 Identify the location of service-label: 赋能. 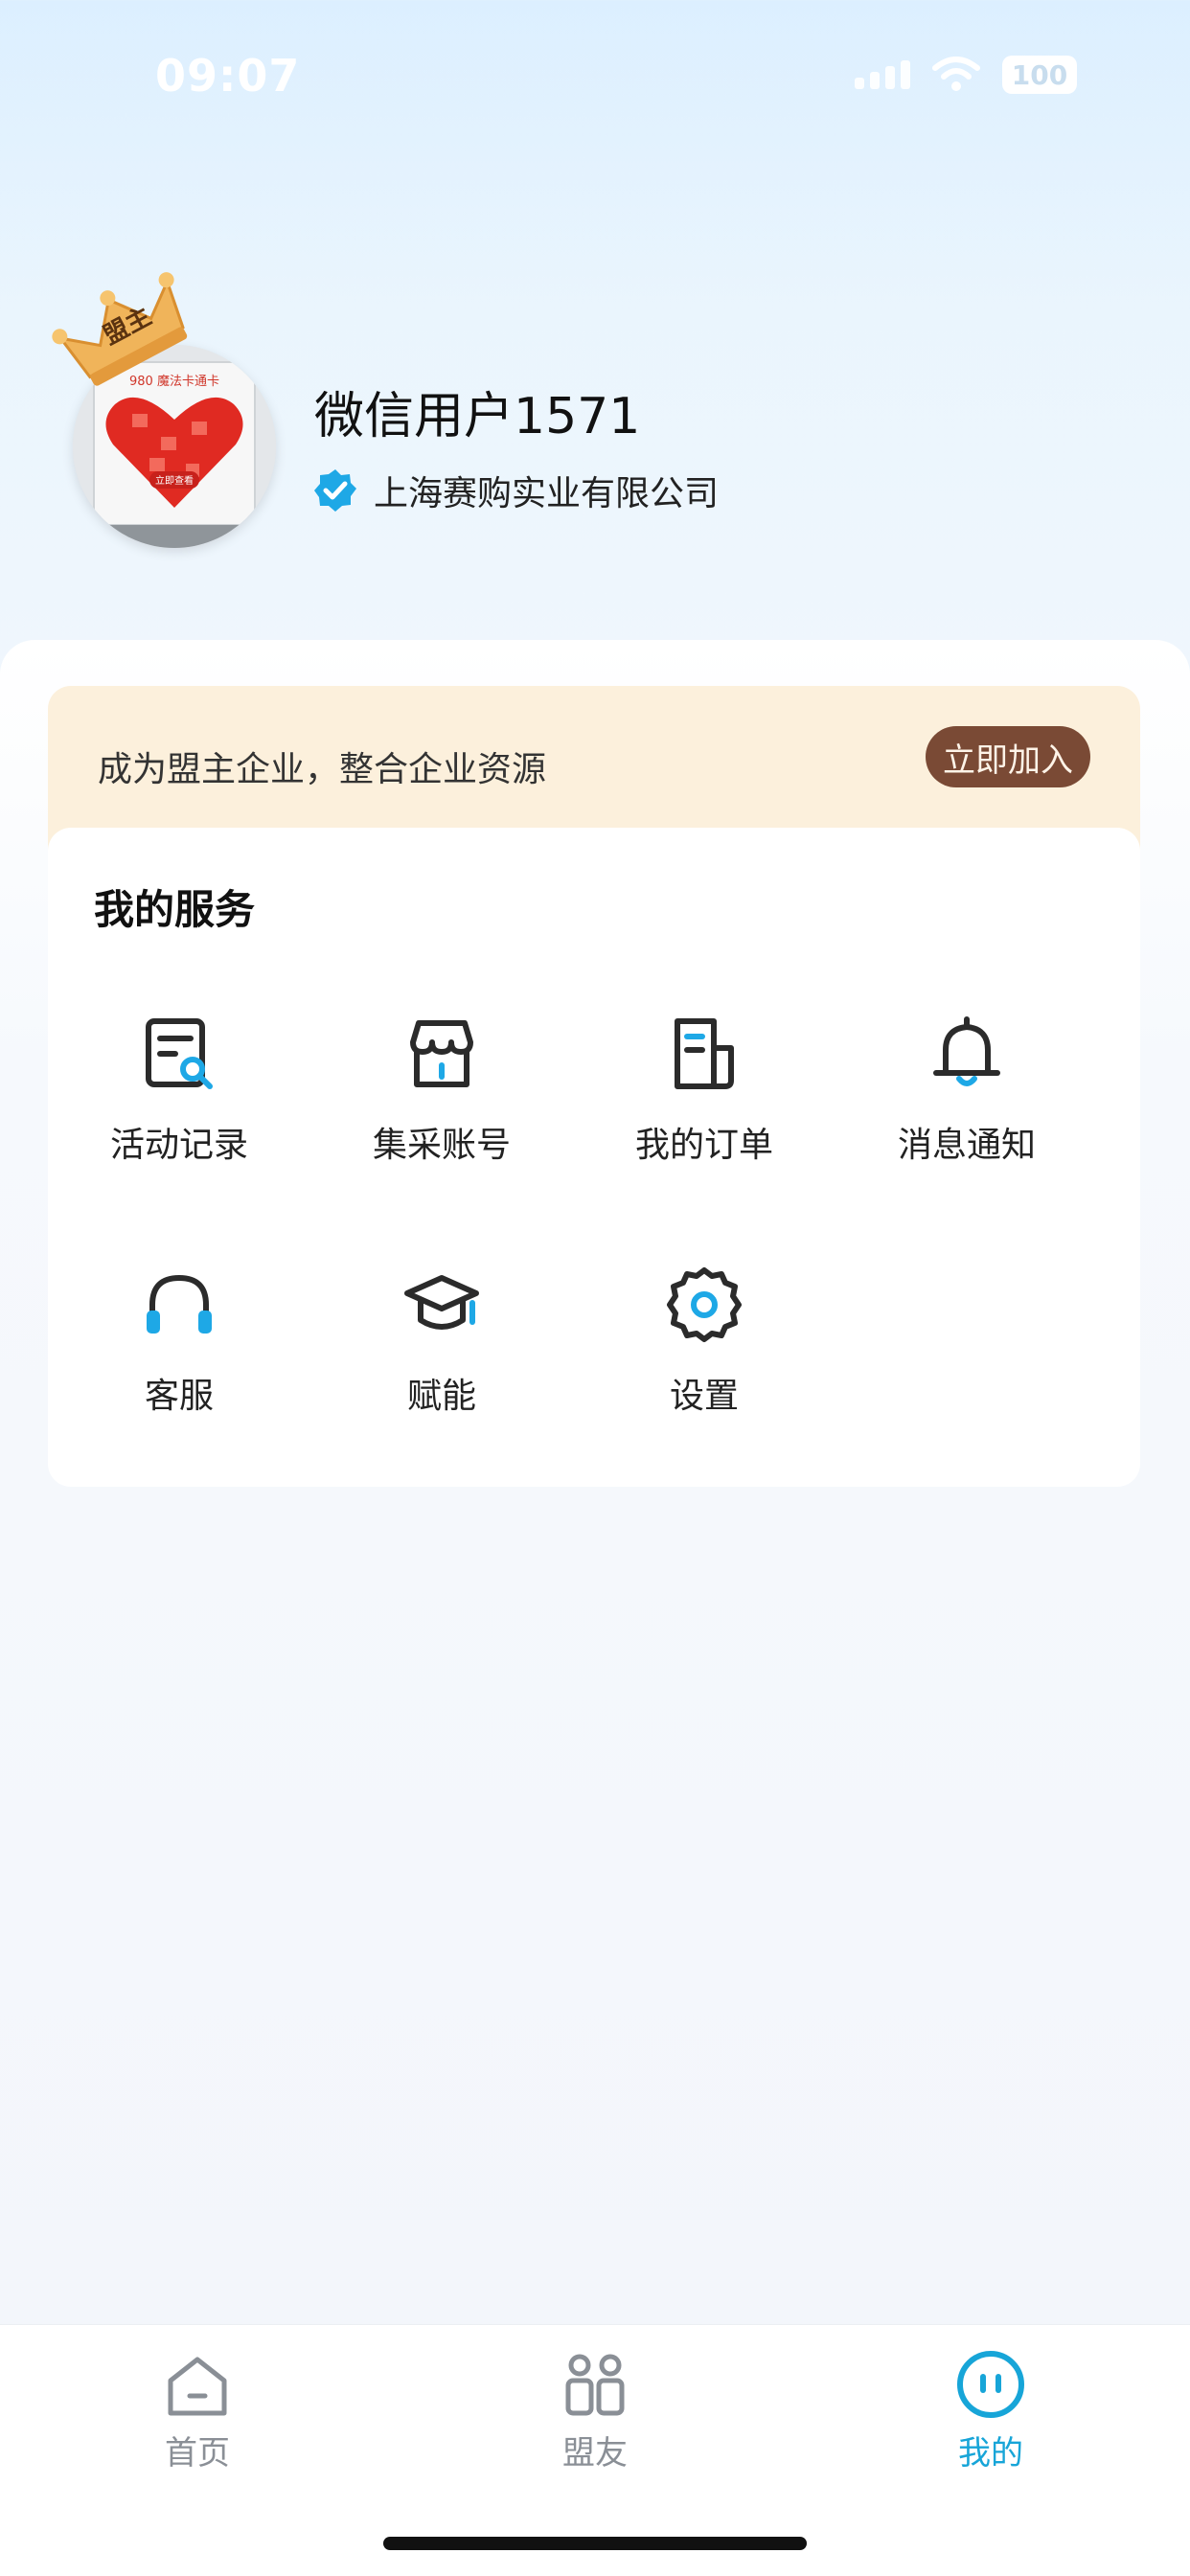
(441, 1396).